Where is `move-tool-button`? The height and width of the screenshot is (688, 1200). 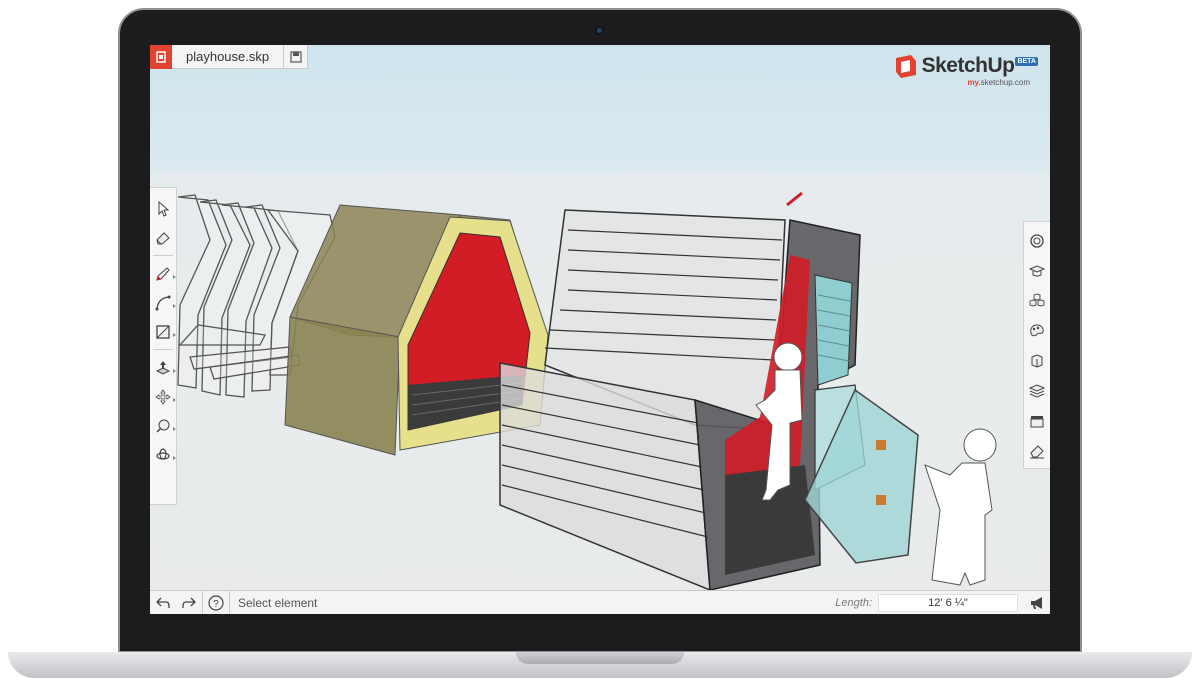 move-tool-button is located at coordinates (163, 396).